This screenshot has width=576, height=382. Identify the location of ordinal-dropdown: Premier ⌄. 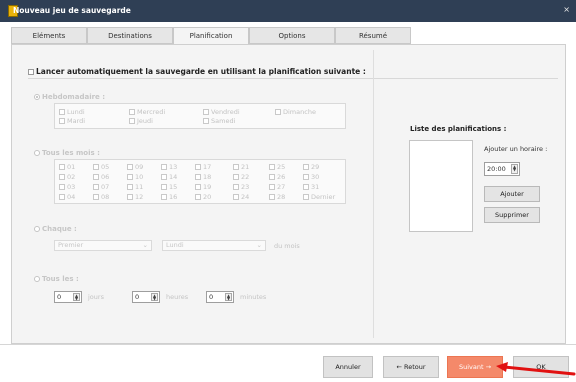
(103, 245).